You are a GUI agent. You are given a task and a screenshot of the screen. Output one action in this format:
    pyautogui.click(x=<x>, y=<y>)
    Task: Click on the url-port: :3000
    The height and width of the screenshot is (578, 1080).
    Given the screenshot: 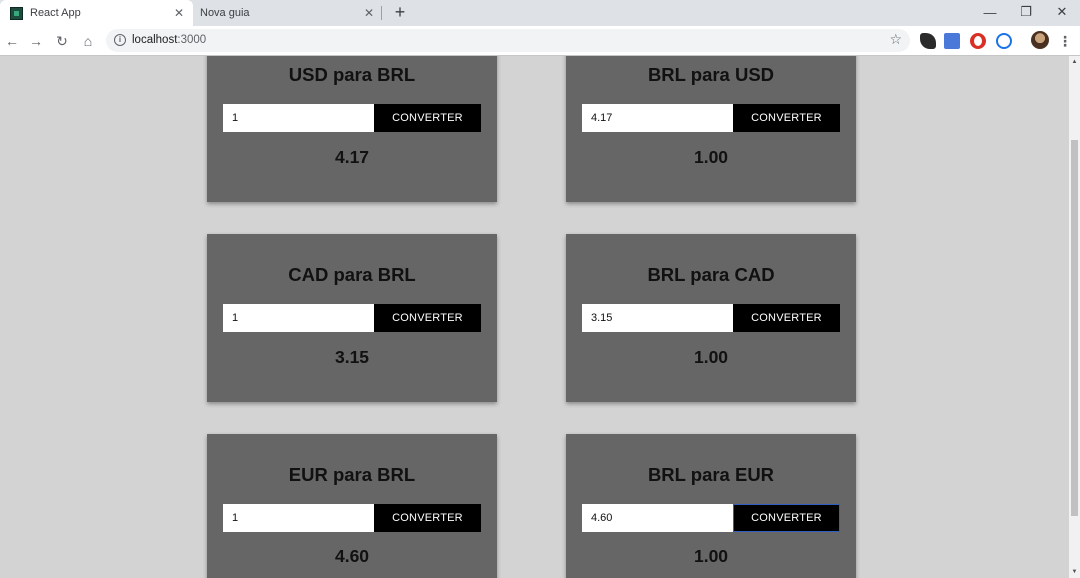 What is the action you would take?
    pyautogui.click(x=192, y=40)
    